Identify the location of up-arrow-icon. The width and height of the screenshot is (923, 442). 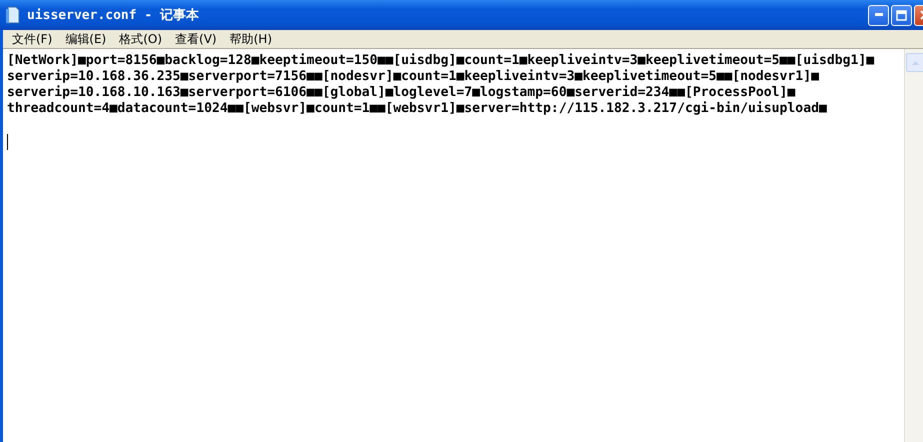
(915, 62).